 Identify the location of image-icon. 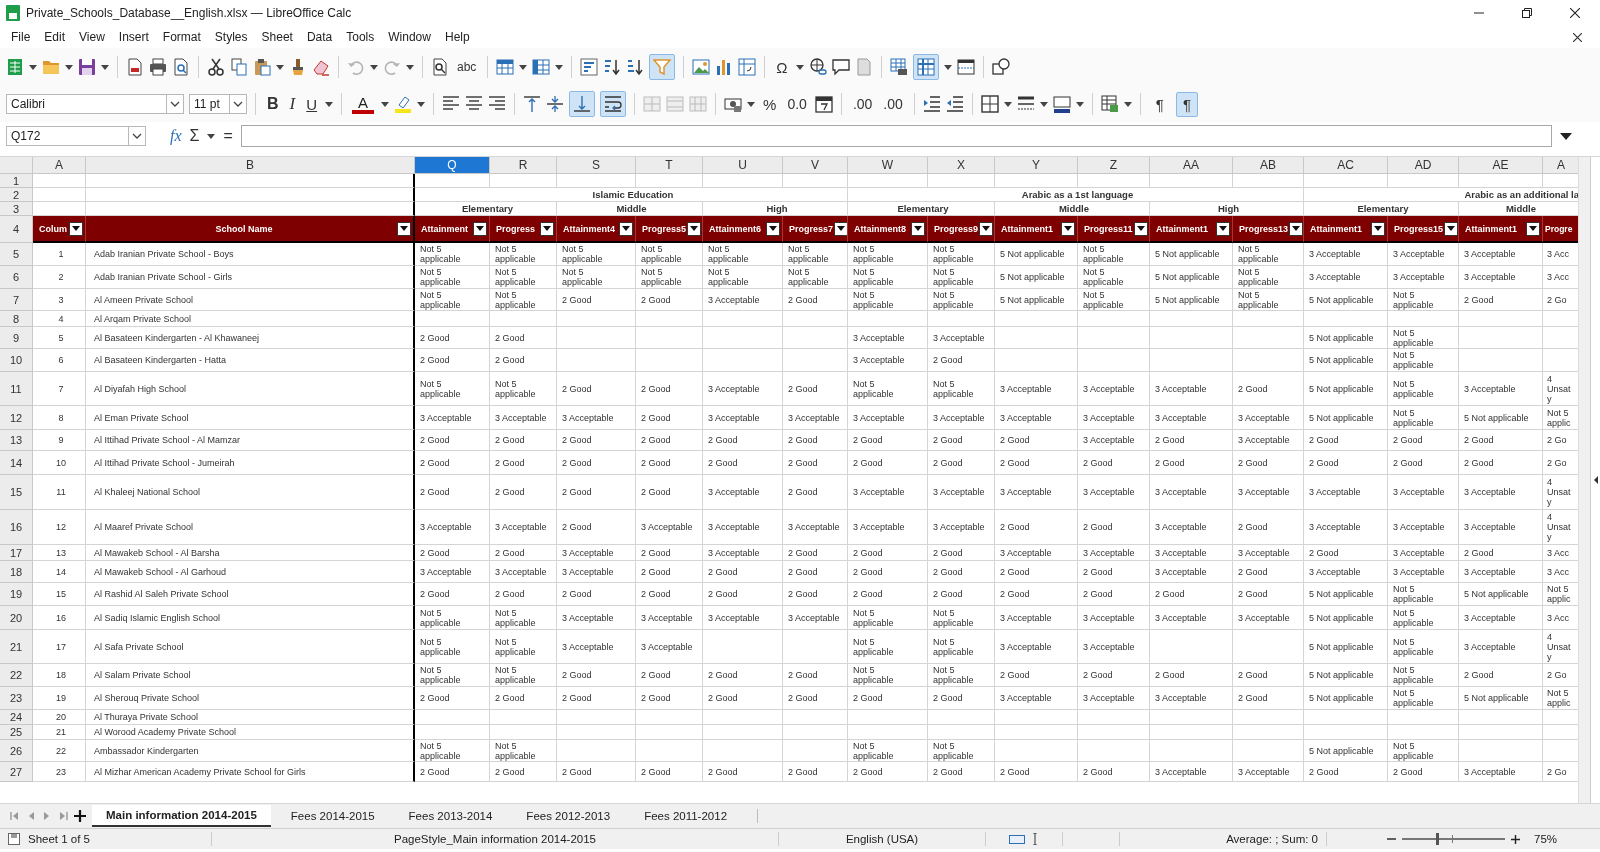
(701, 67).